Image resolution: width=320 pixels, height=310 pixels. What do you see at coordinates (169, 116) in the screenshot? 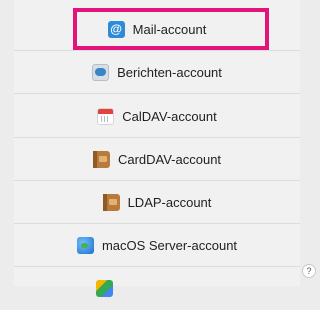
I see `account-item-label: CalDAV-account` at bounding box center [169, 116].